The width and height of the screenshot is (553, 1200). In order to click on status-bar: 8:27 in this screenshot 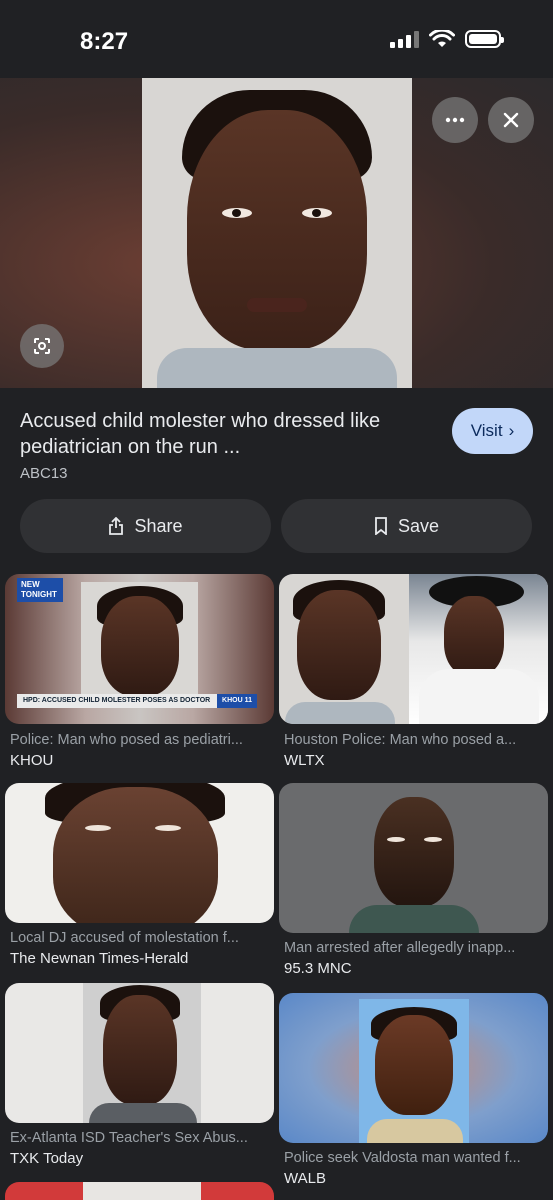, I will do `click(276, 39)`.